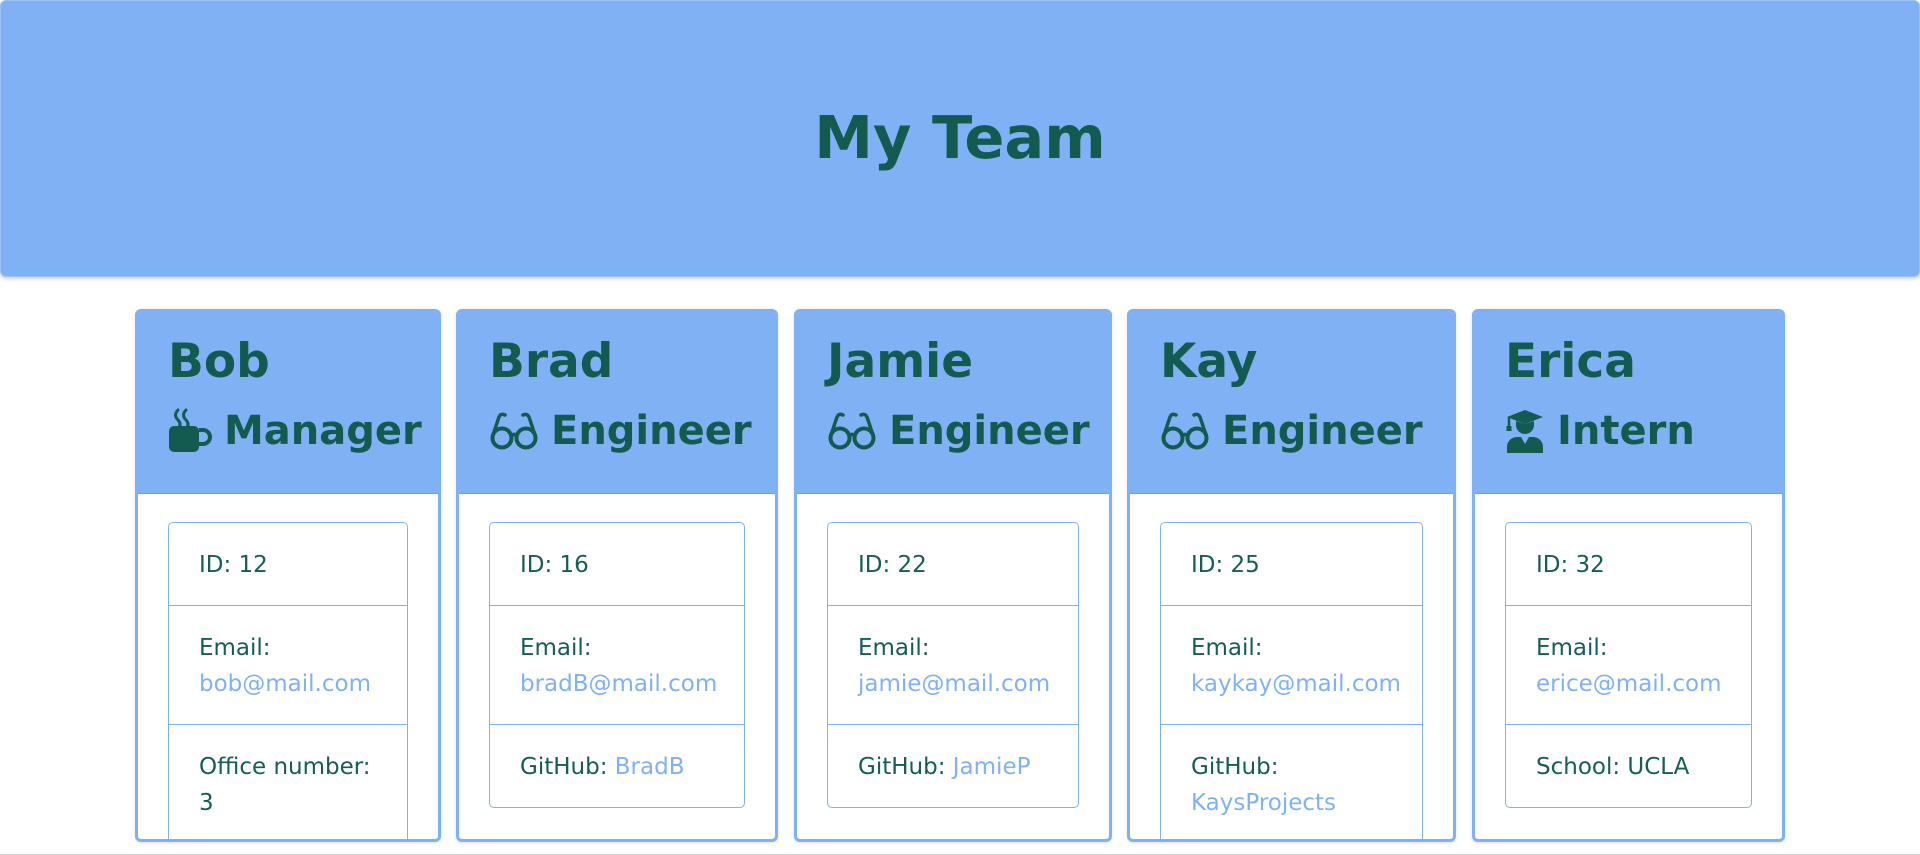 This screenshot has width=1920, height=855. I want to click on employee-name: Erica, so click(1570, 361).